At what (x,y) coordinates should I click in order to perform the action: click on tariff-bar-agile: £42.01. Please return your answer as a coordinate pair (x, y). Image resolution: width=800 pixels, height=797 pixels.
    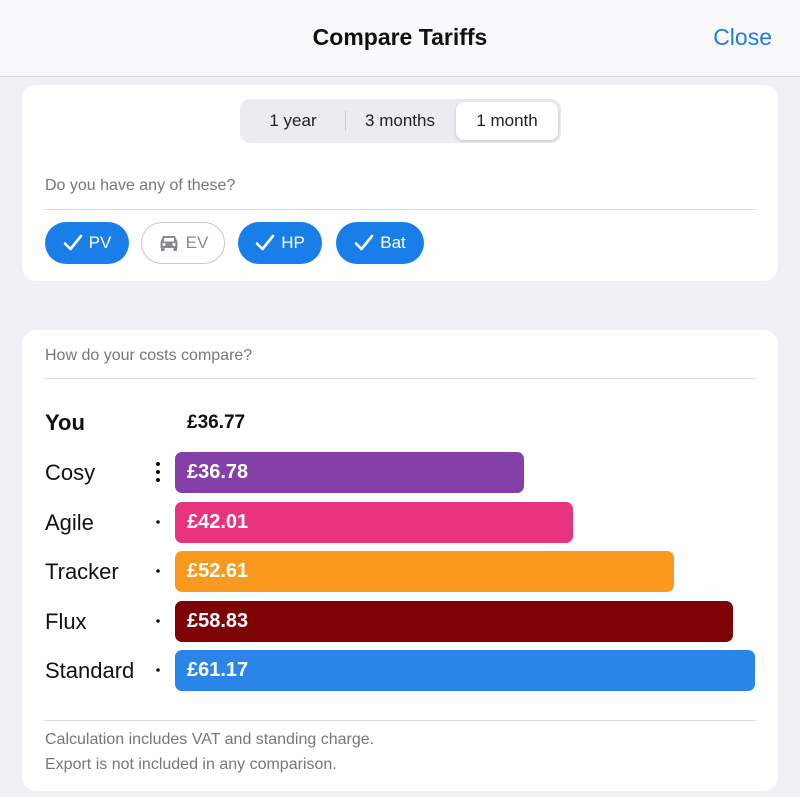
    Looking at the image, I should click on (374, 522).